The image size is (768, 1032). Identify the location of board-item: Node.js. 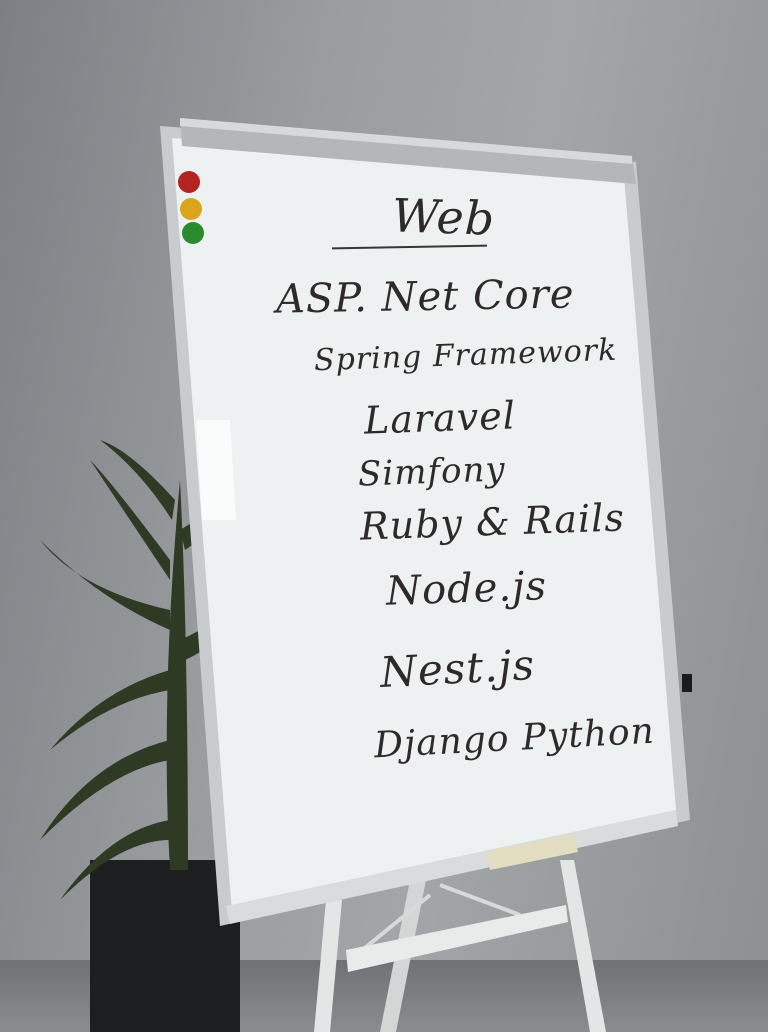
(466, 589).